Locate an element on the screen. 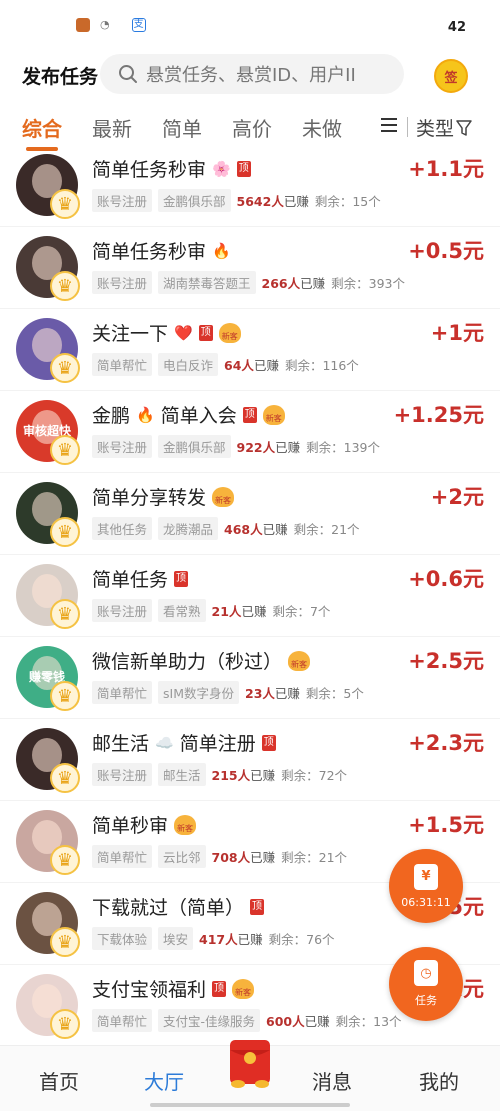 The width and height of the screenshot is (500, 1111). task-meta: 下载体验 埃安 417人已赚 剩余：76个 is located at coordinates (213, 938).